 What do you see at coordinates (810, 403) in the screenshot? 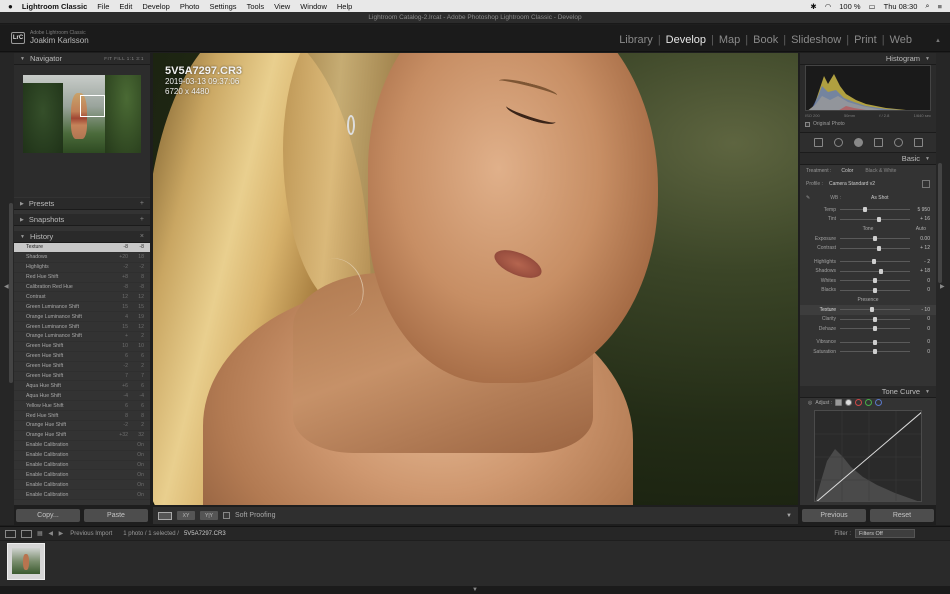
I see `target-adjust-icon: ◎` at bounding box center [810, 403].